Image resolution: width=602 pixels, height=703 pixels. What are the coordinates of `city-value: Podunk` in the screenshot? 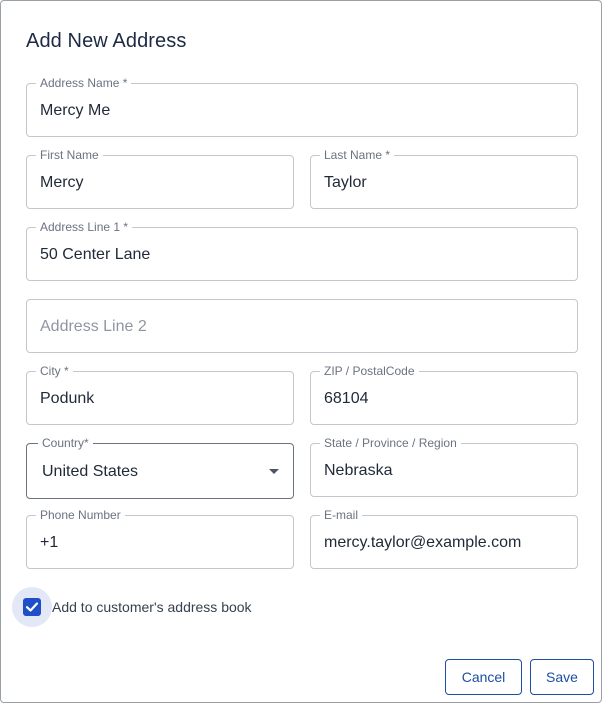 It's located at (67, 399).